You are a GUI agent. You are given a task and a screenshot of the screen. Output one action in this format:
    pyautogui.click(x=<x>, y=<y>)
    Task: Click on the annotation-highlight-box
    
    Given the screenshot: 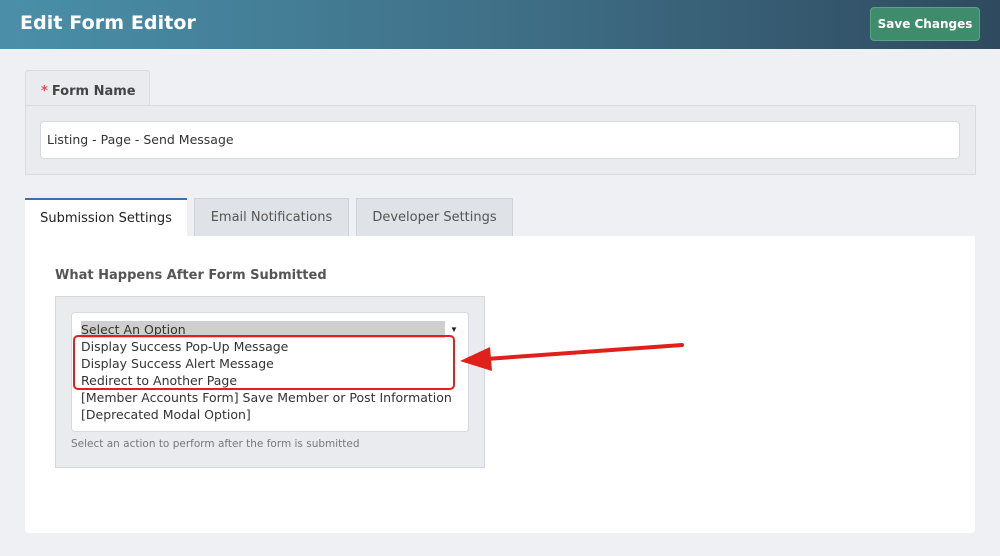 What is the action you would take?
    pyautogui.click(x=264, y=362)
    